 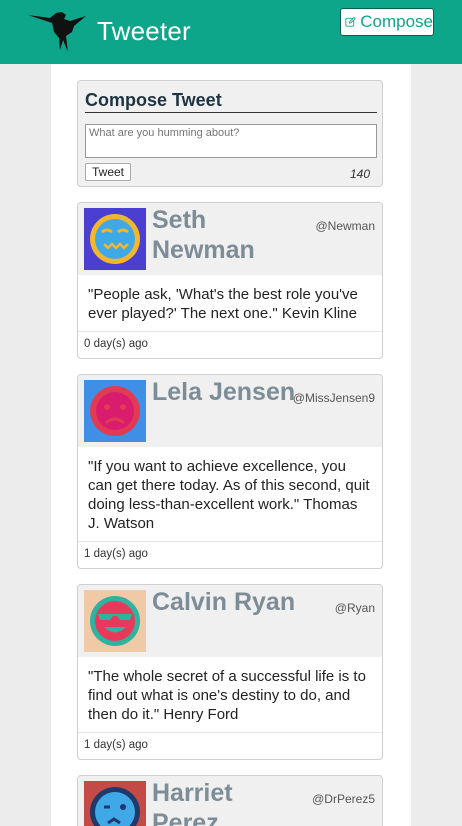 I want to click on hummingbird-logo-icon, so click(x=57, y=32).